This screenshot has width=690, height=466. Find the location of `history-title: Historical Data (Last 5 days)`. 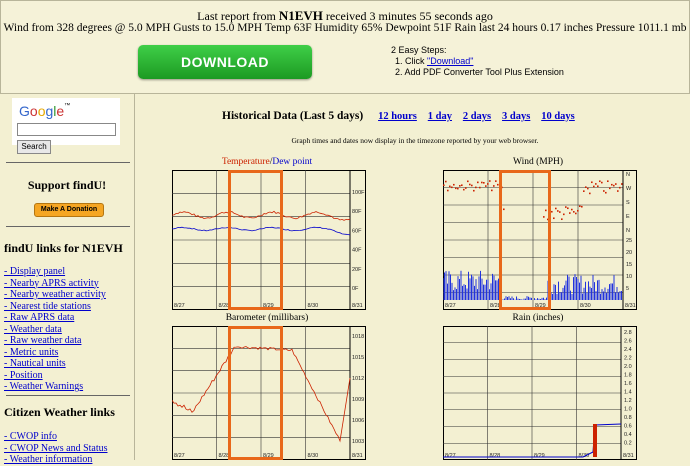

history-title: Historical Data (Last 5 days) is located at coordinates (293, 116).